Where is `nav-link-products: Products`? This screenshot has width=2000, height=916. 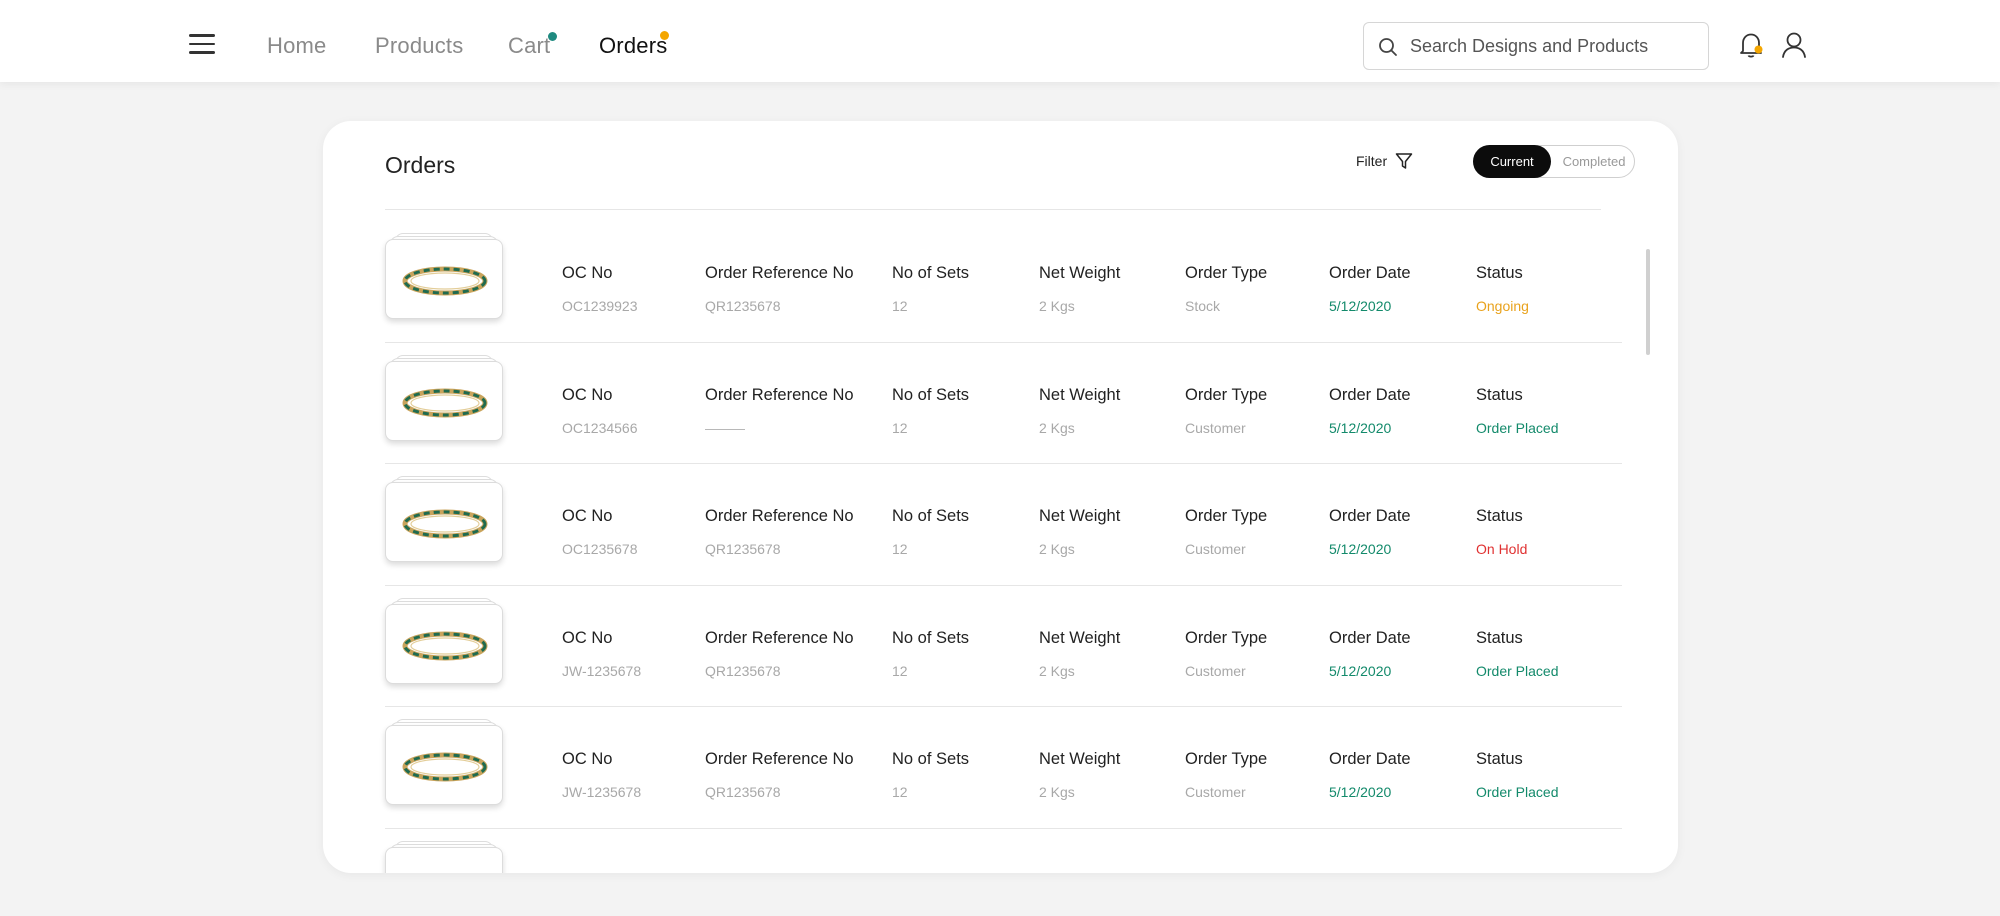 nav-link-products: Products is located at coordinates (419, 46).